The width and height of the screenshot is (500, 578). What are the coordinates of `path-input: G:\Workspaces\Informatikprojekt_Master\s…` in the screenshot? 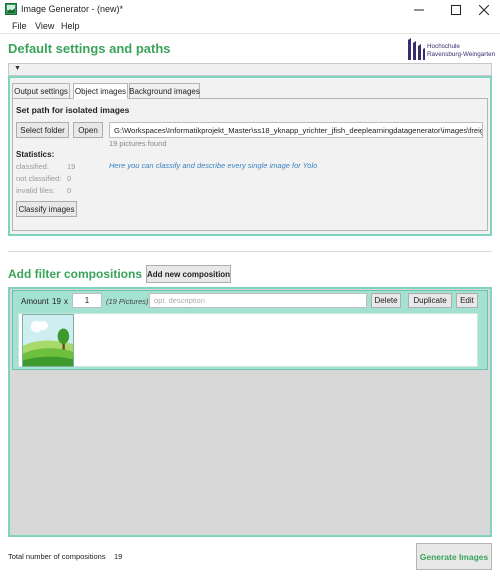 It's located at (296, 130).